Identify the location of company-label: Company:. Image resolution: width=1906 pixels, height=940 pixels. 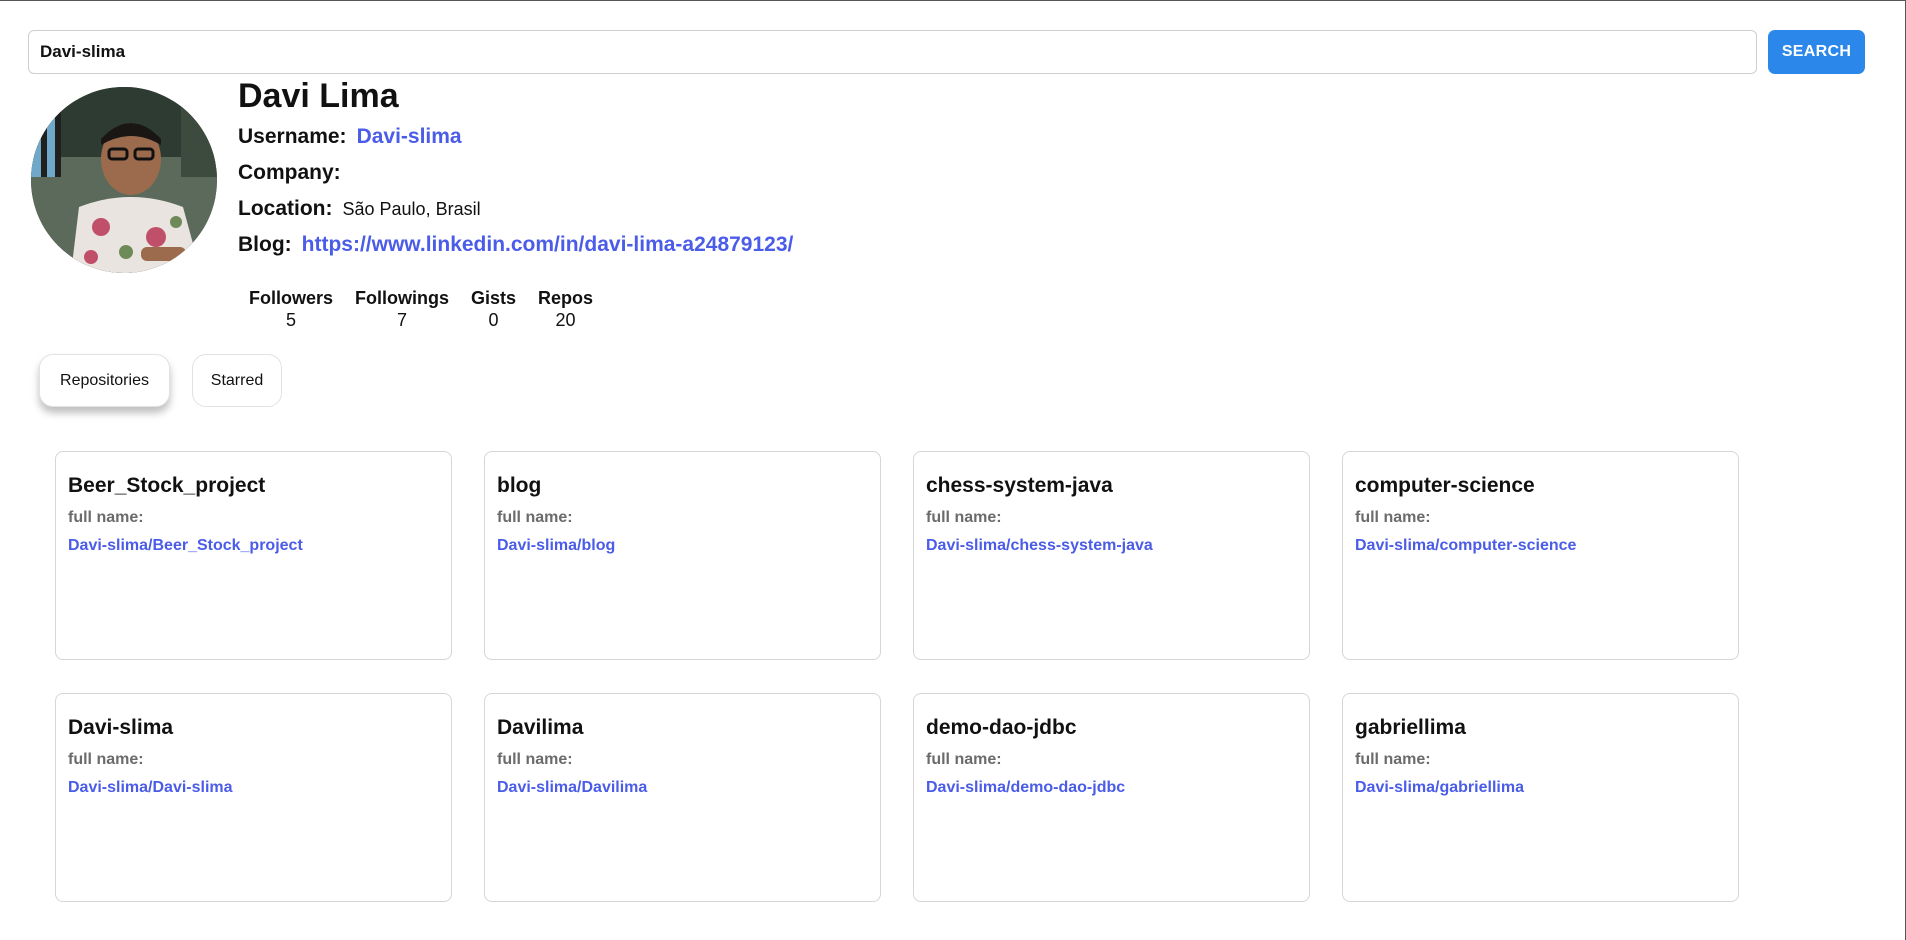
(289, 172).